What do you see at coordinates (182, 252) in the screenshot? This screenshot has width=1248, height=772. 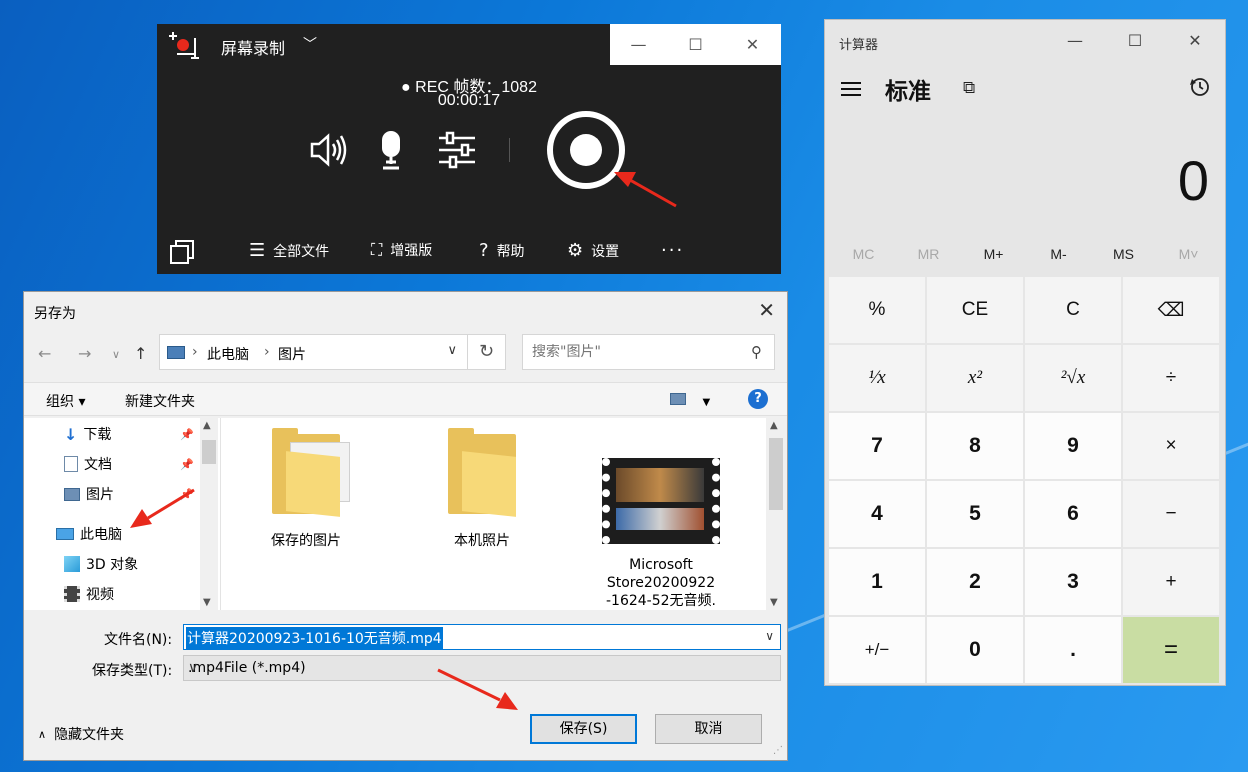 I see `mini-mode-icon` at bounding box center [182, 252].